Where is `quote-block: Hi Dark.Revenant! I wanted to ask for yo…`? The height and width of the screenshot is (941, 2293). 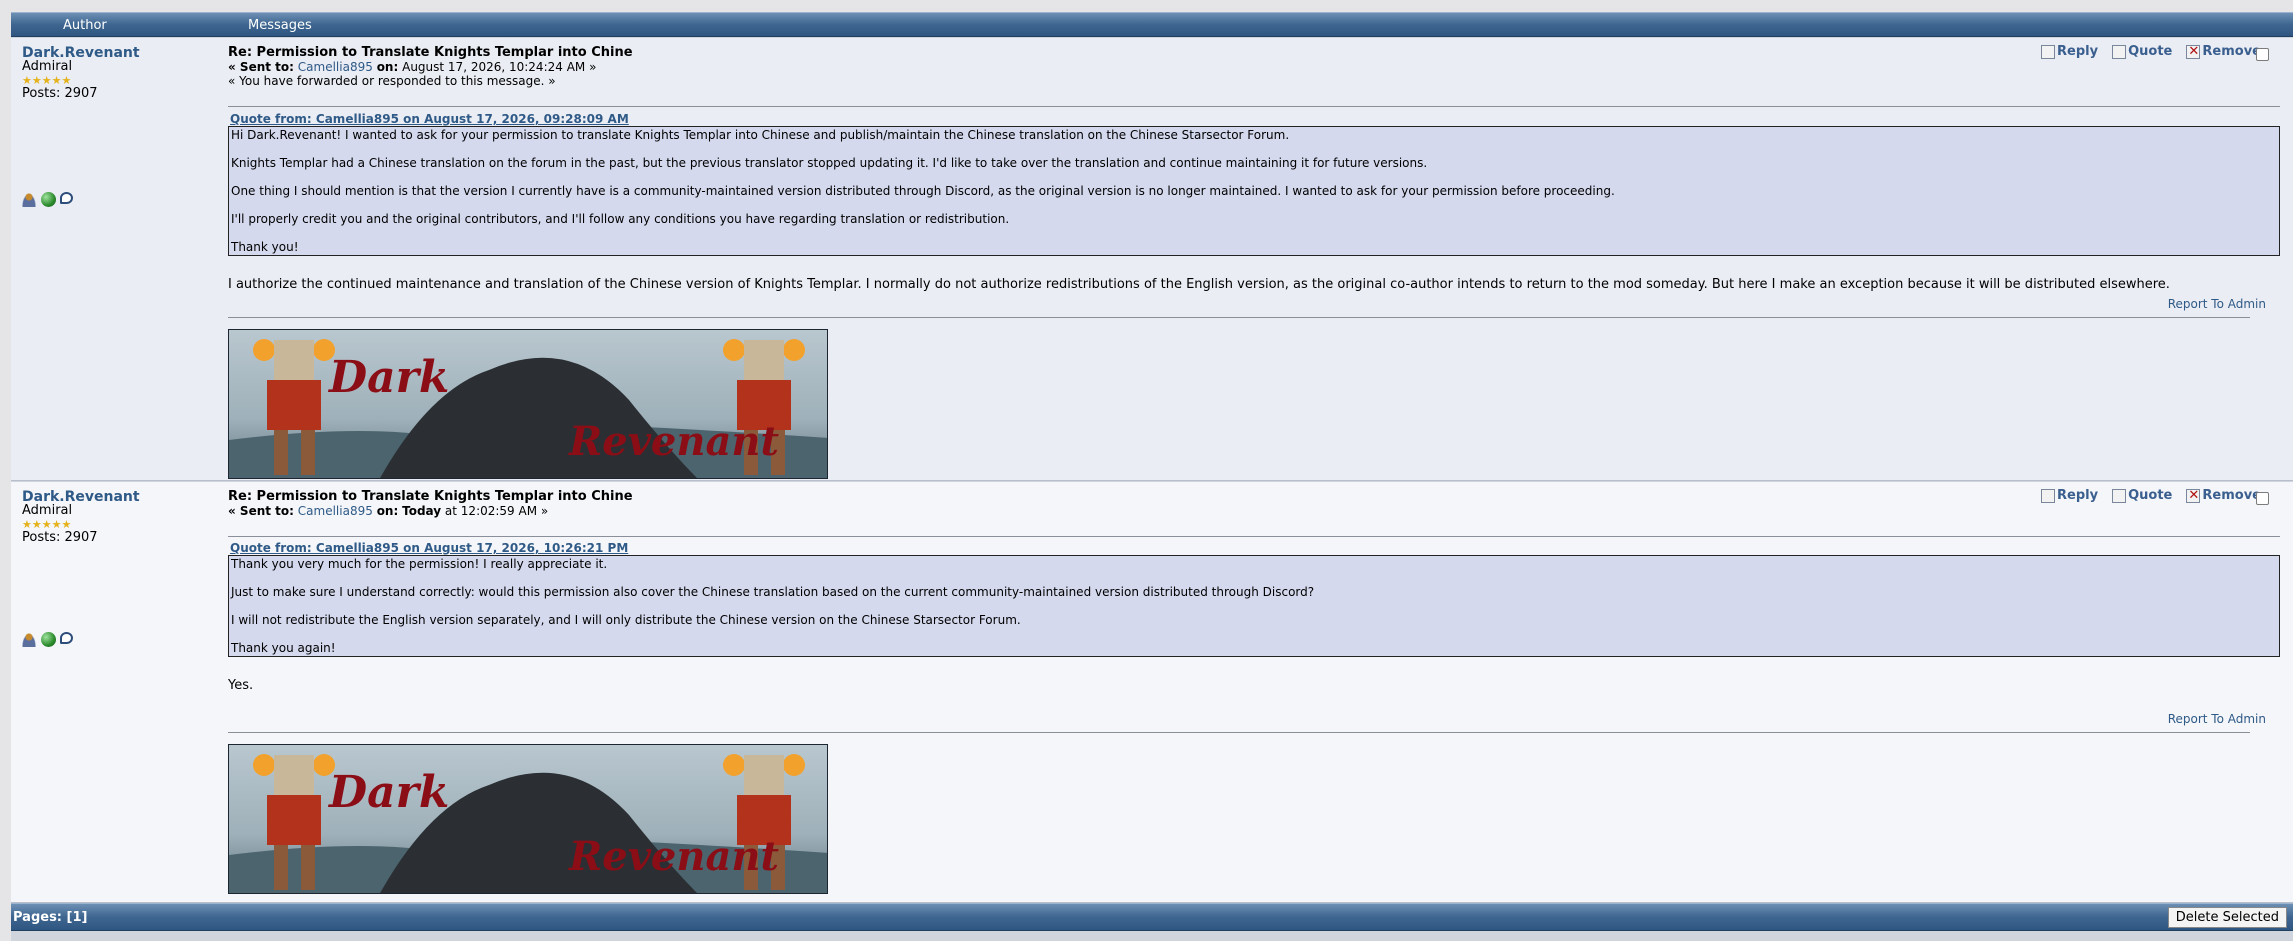 quote-block: Hi Dark.Revenant! I wanted to ask for yo… is located at coordinates (1254, 191).